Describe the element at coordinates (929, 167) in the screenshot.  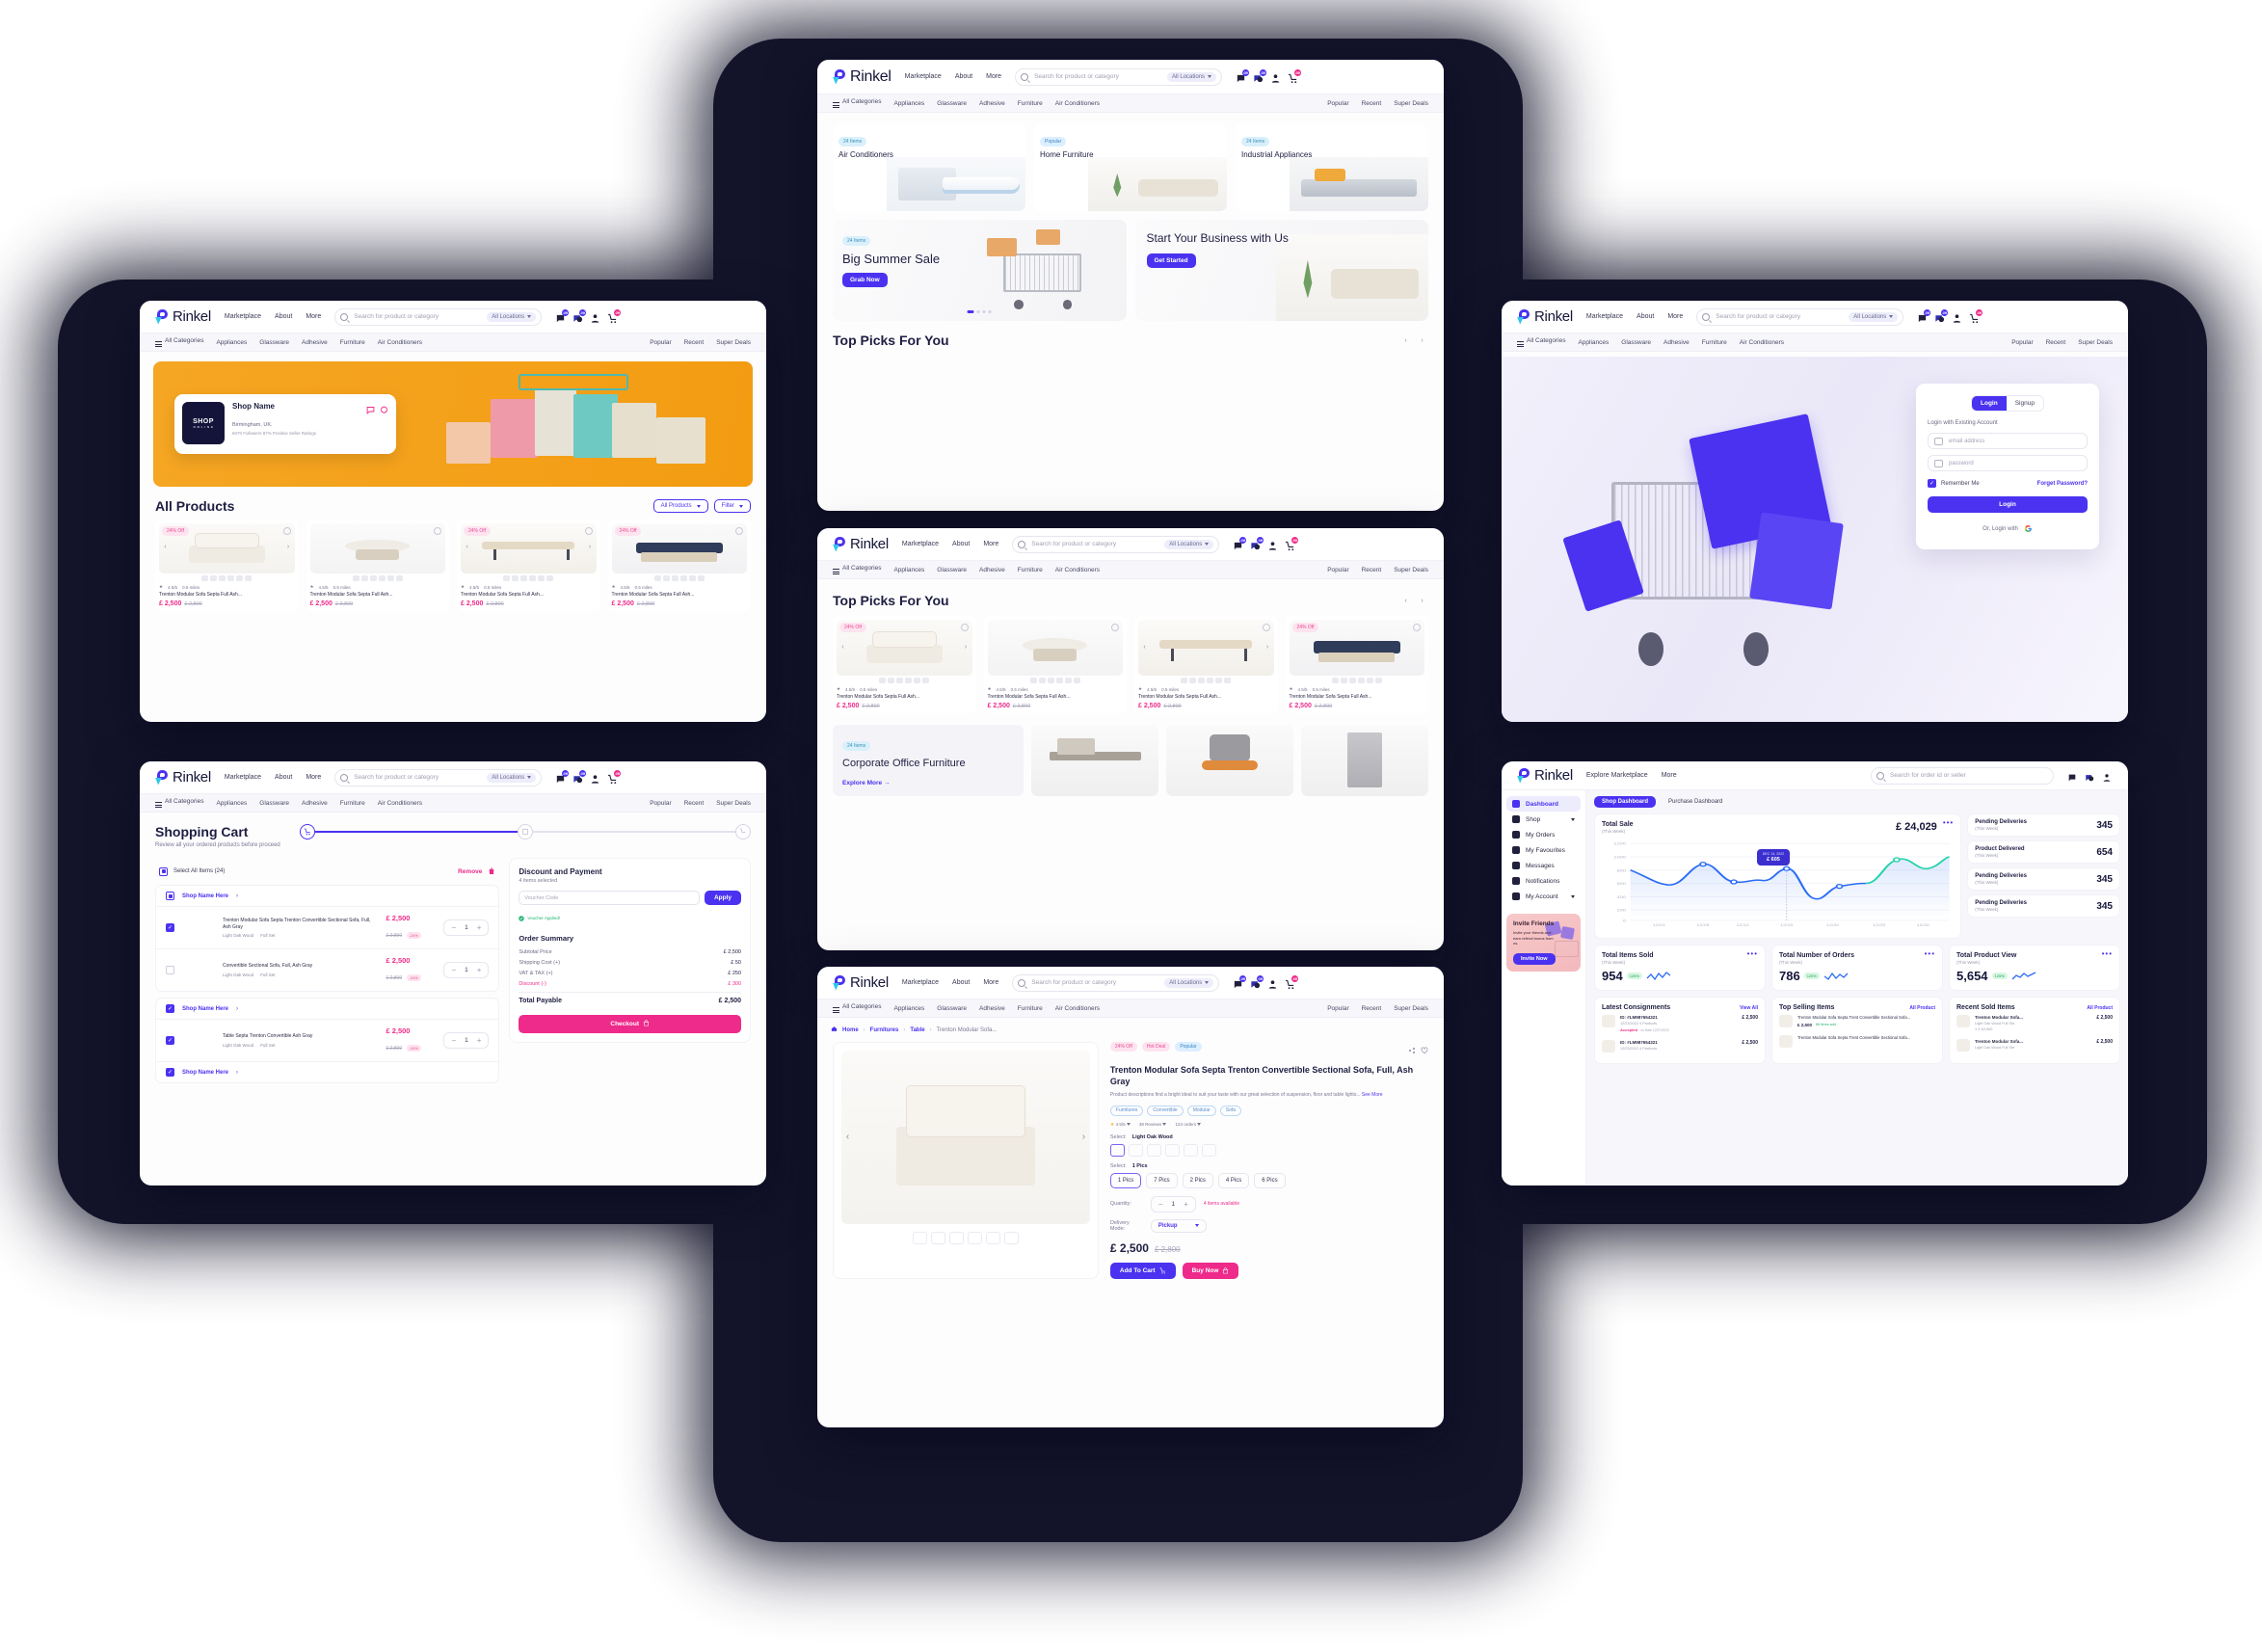
I see `category-tile-air-conditioners: 24 Items Air Conditioners` at that location.